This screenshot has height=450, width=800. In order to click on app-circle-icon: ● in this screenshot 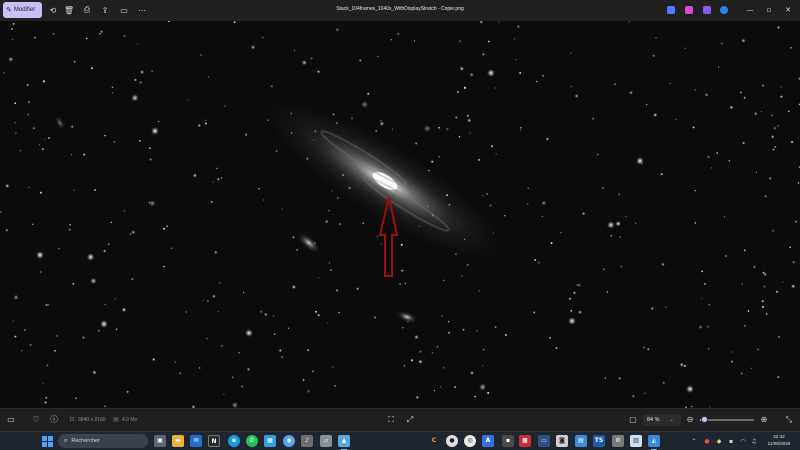, I will do `click(452, 441)`.